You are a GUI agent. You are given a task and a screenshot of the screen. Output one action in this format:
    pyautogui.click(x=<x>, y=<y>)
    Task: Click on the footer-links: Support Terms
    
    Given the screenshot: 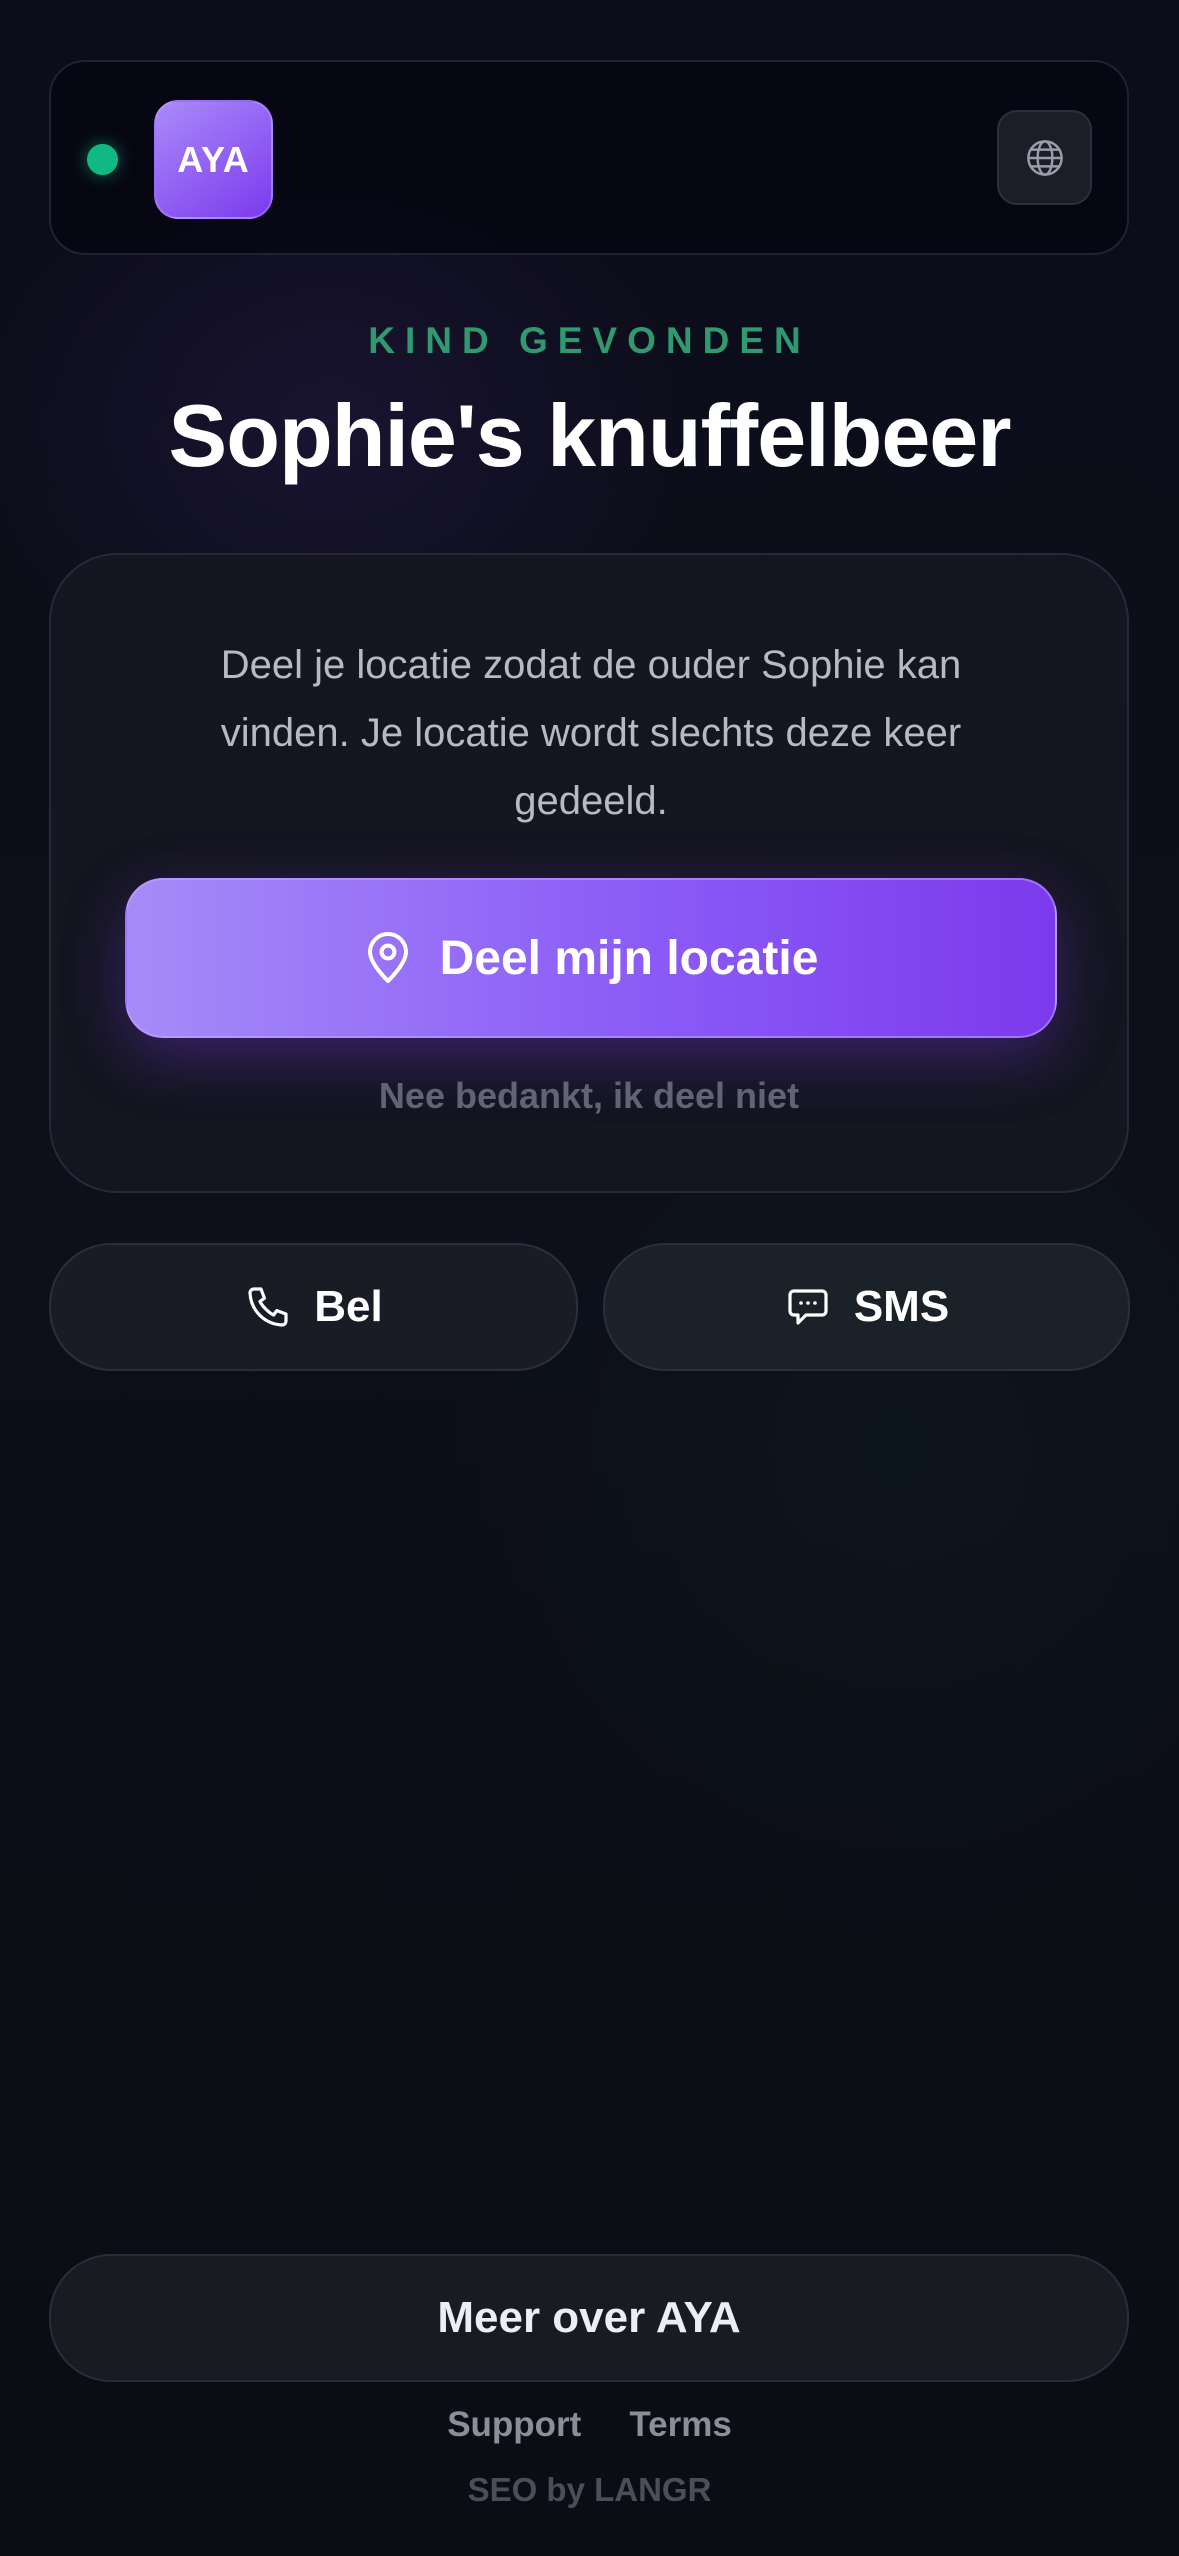 What is the action you would take?
    pyautogui.click(x=589, y=2425)
    